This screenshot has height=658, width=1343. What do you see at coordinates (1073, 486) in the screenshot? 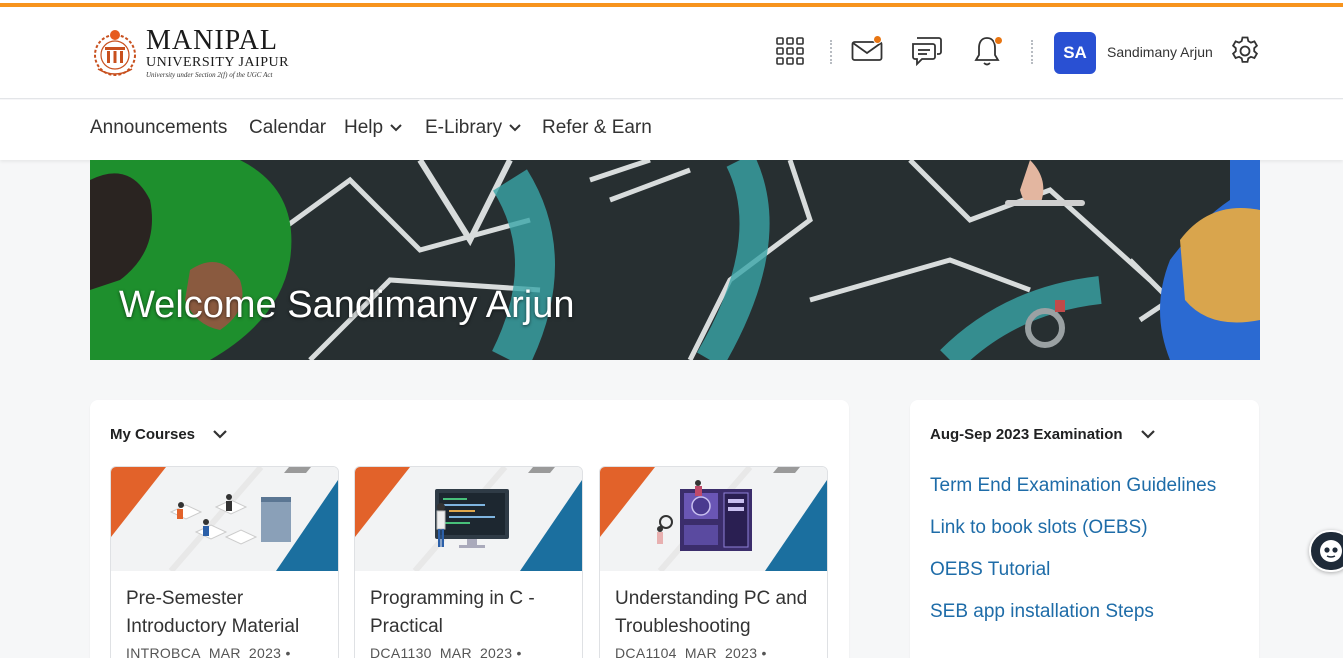
I see `exam-link-guidelines: Term End Examination Guidelines` at bounding box center [1073, 486].